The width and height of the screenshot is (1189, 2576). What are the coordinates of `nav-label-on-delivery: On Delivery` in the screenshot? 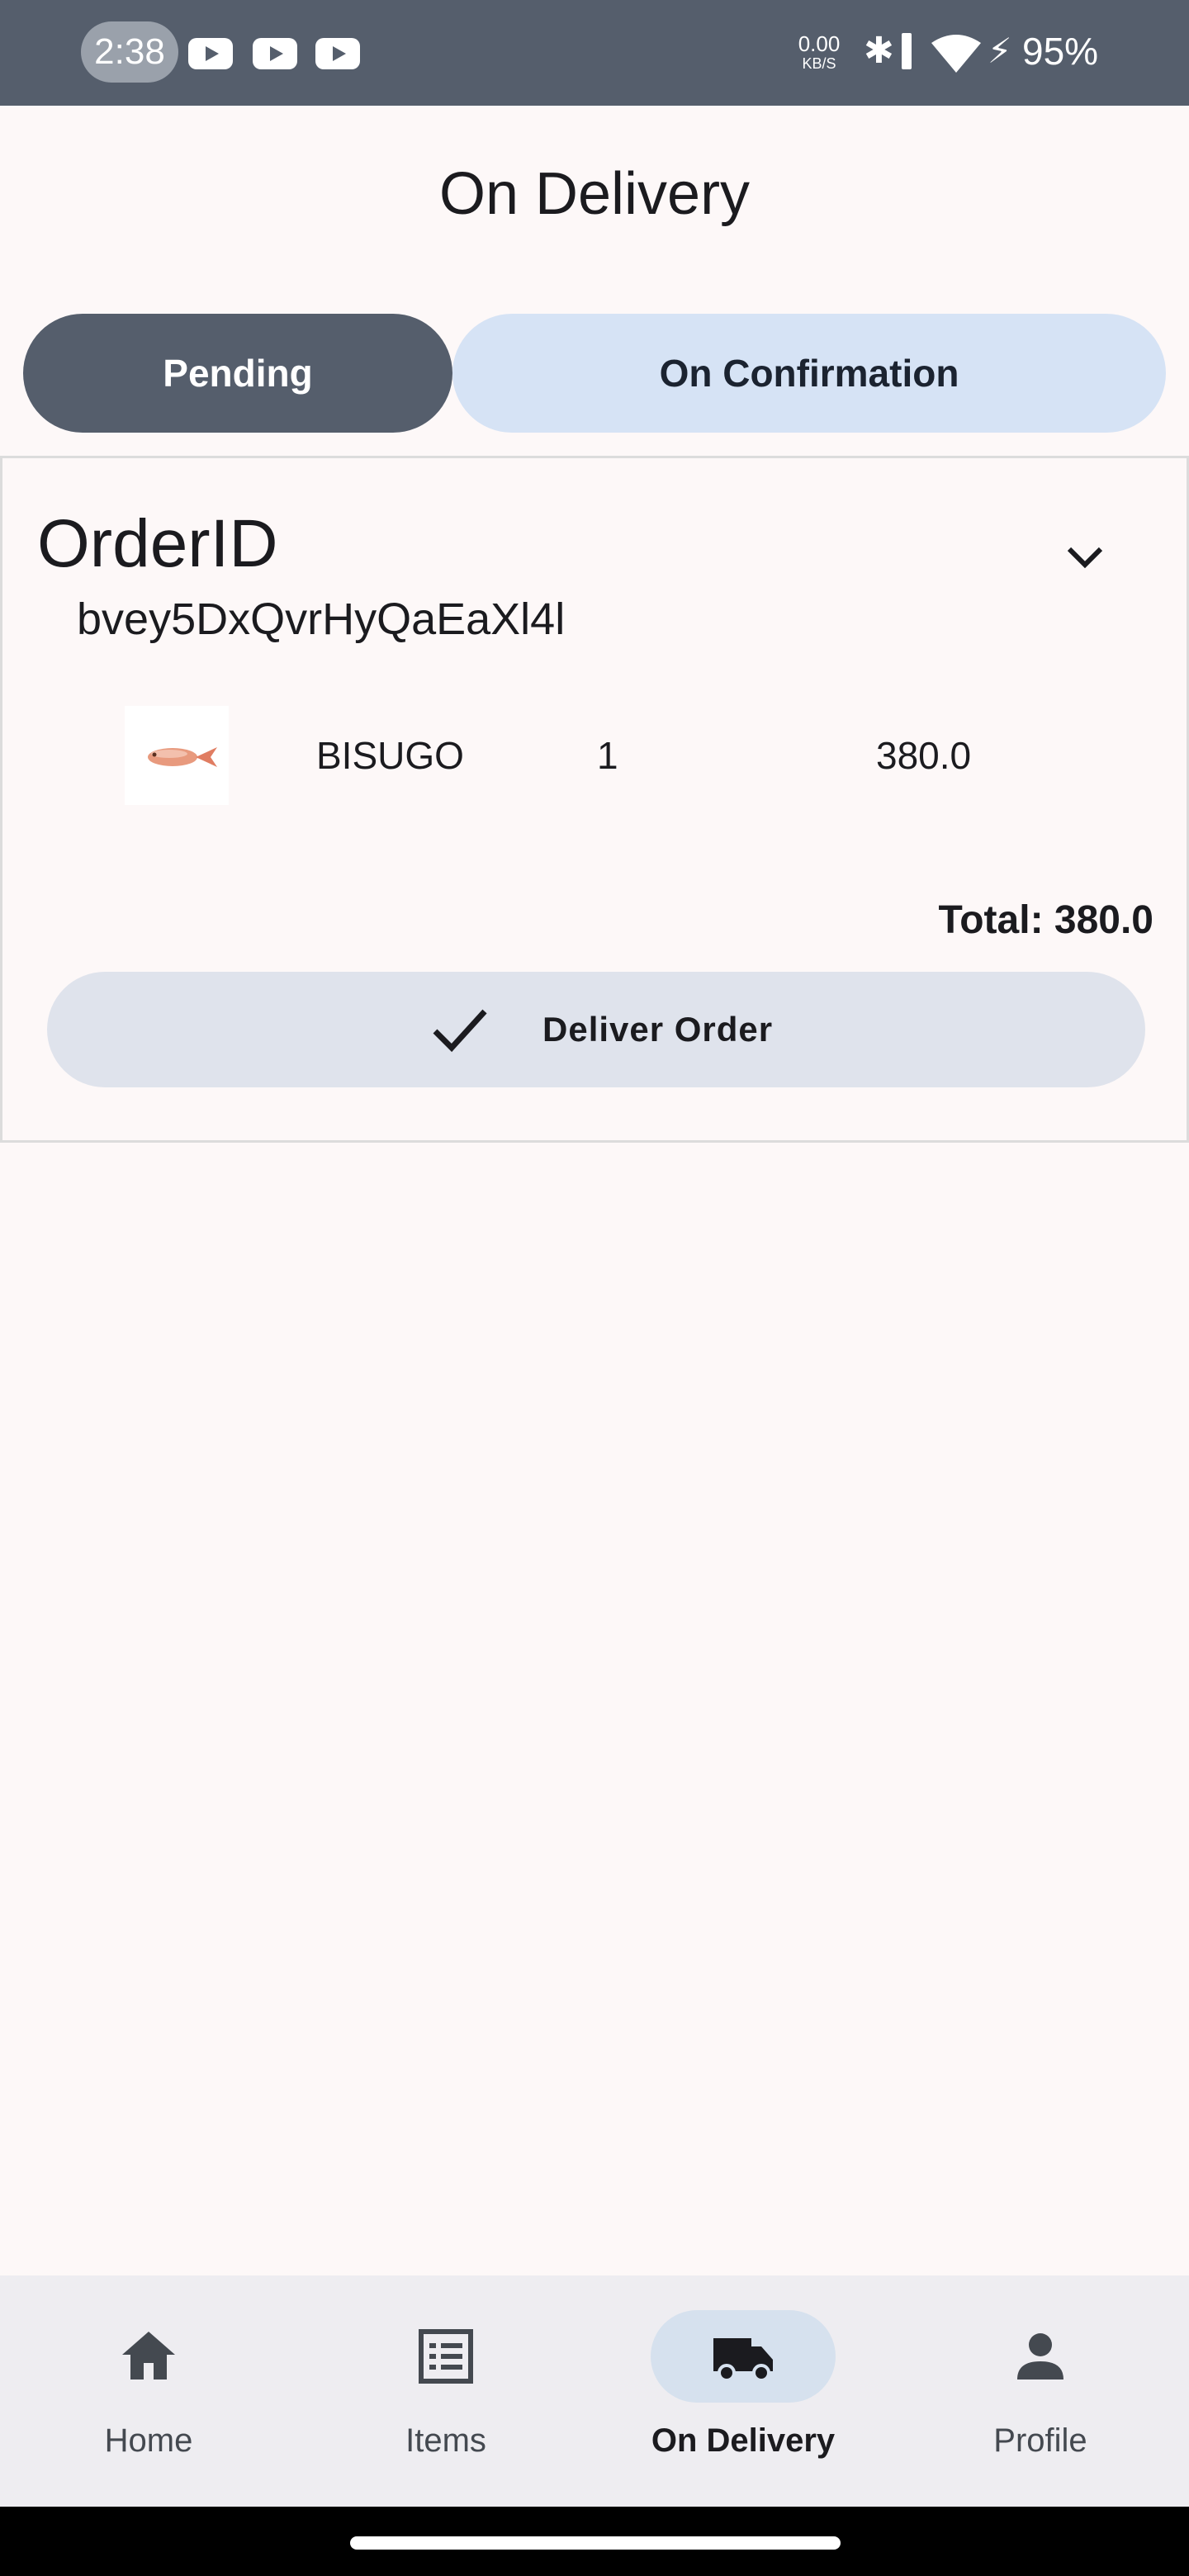 It's located at (743, 2440).